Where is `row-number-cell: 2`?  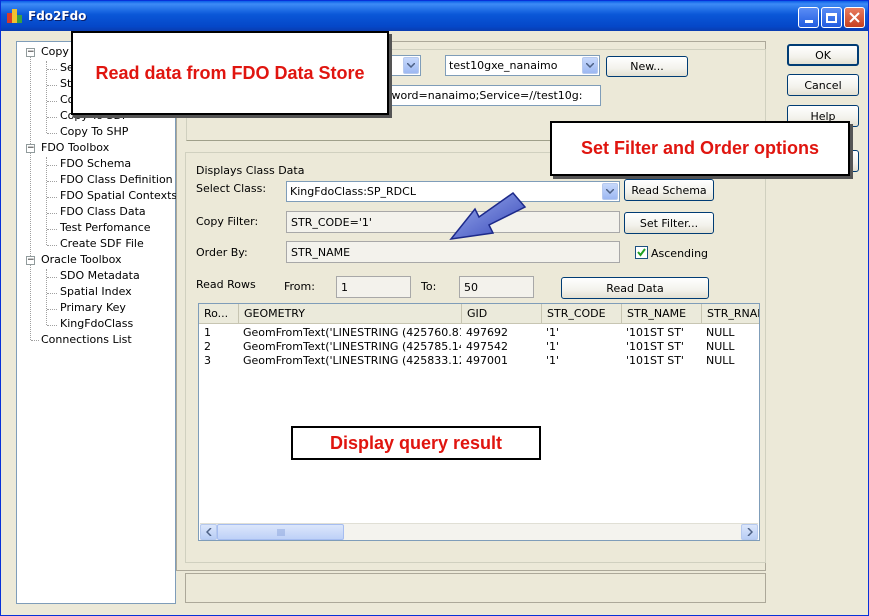 row-number-cell: 2 is located at coordinates (207, 346).